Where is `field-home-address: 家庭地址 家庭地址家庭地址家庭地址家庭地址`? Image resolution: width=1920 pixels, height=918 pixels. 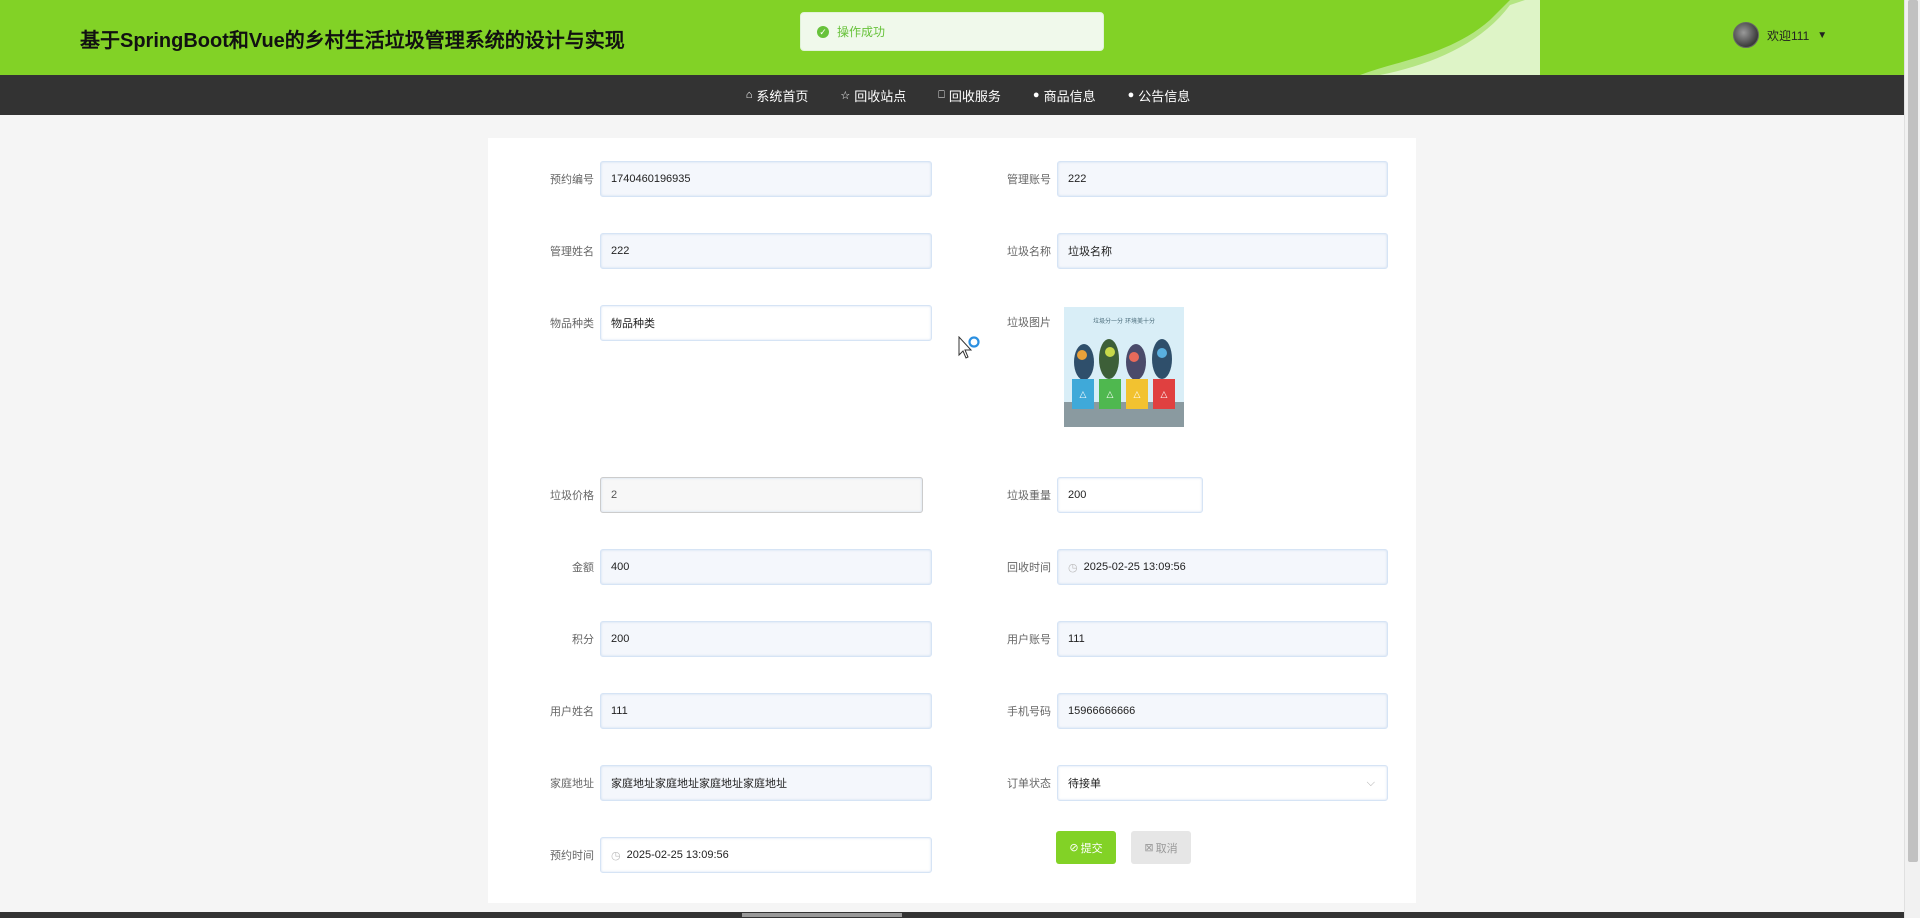 field-home-address: 家庭地址 家庭地址家庭地址家庭地址家庭地址 is located at coordinates (706, 783).